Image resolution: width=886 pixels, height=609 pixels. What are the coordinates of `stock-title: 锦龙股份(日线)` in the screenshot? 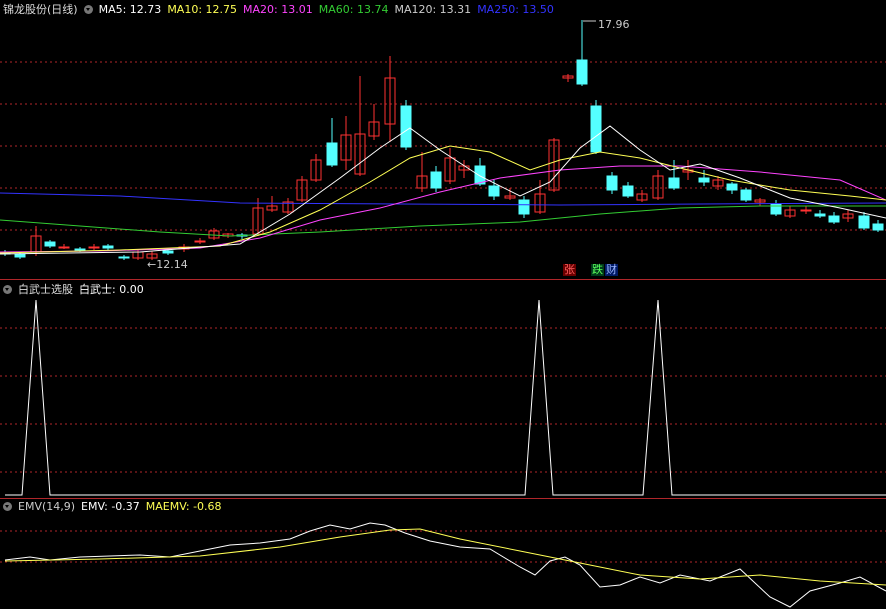 It's located at (40, 9).